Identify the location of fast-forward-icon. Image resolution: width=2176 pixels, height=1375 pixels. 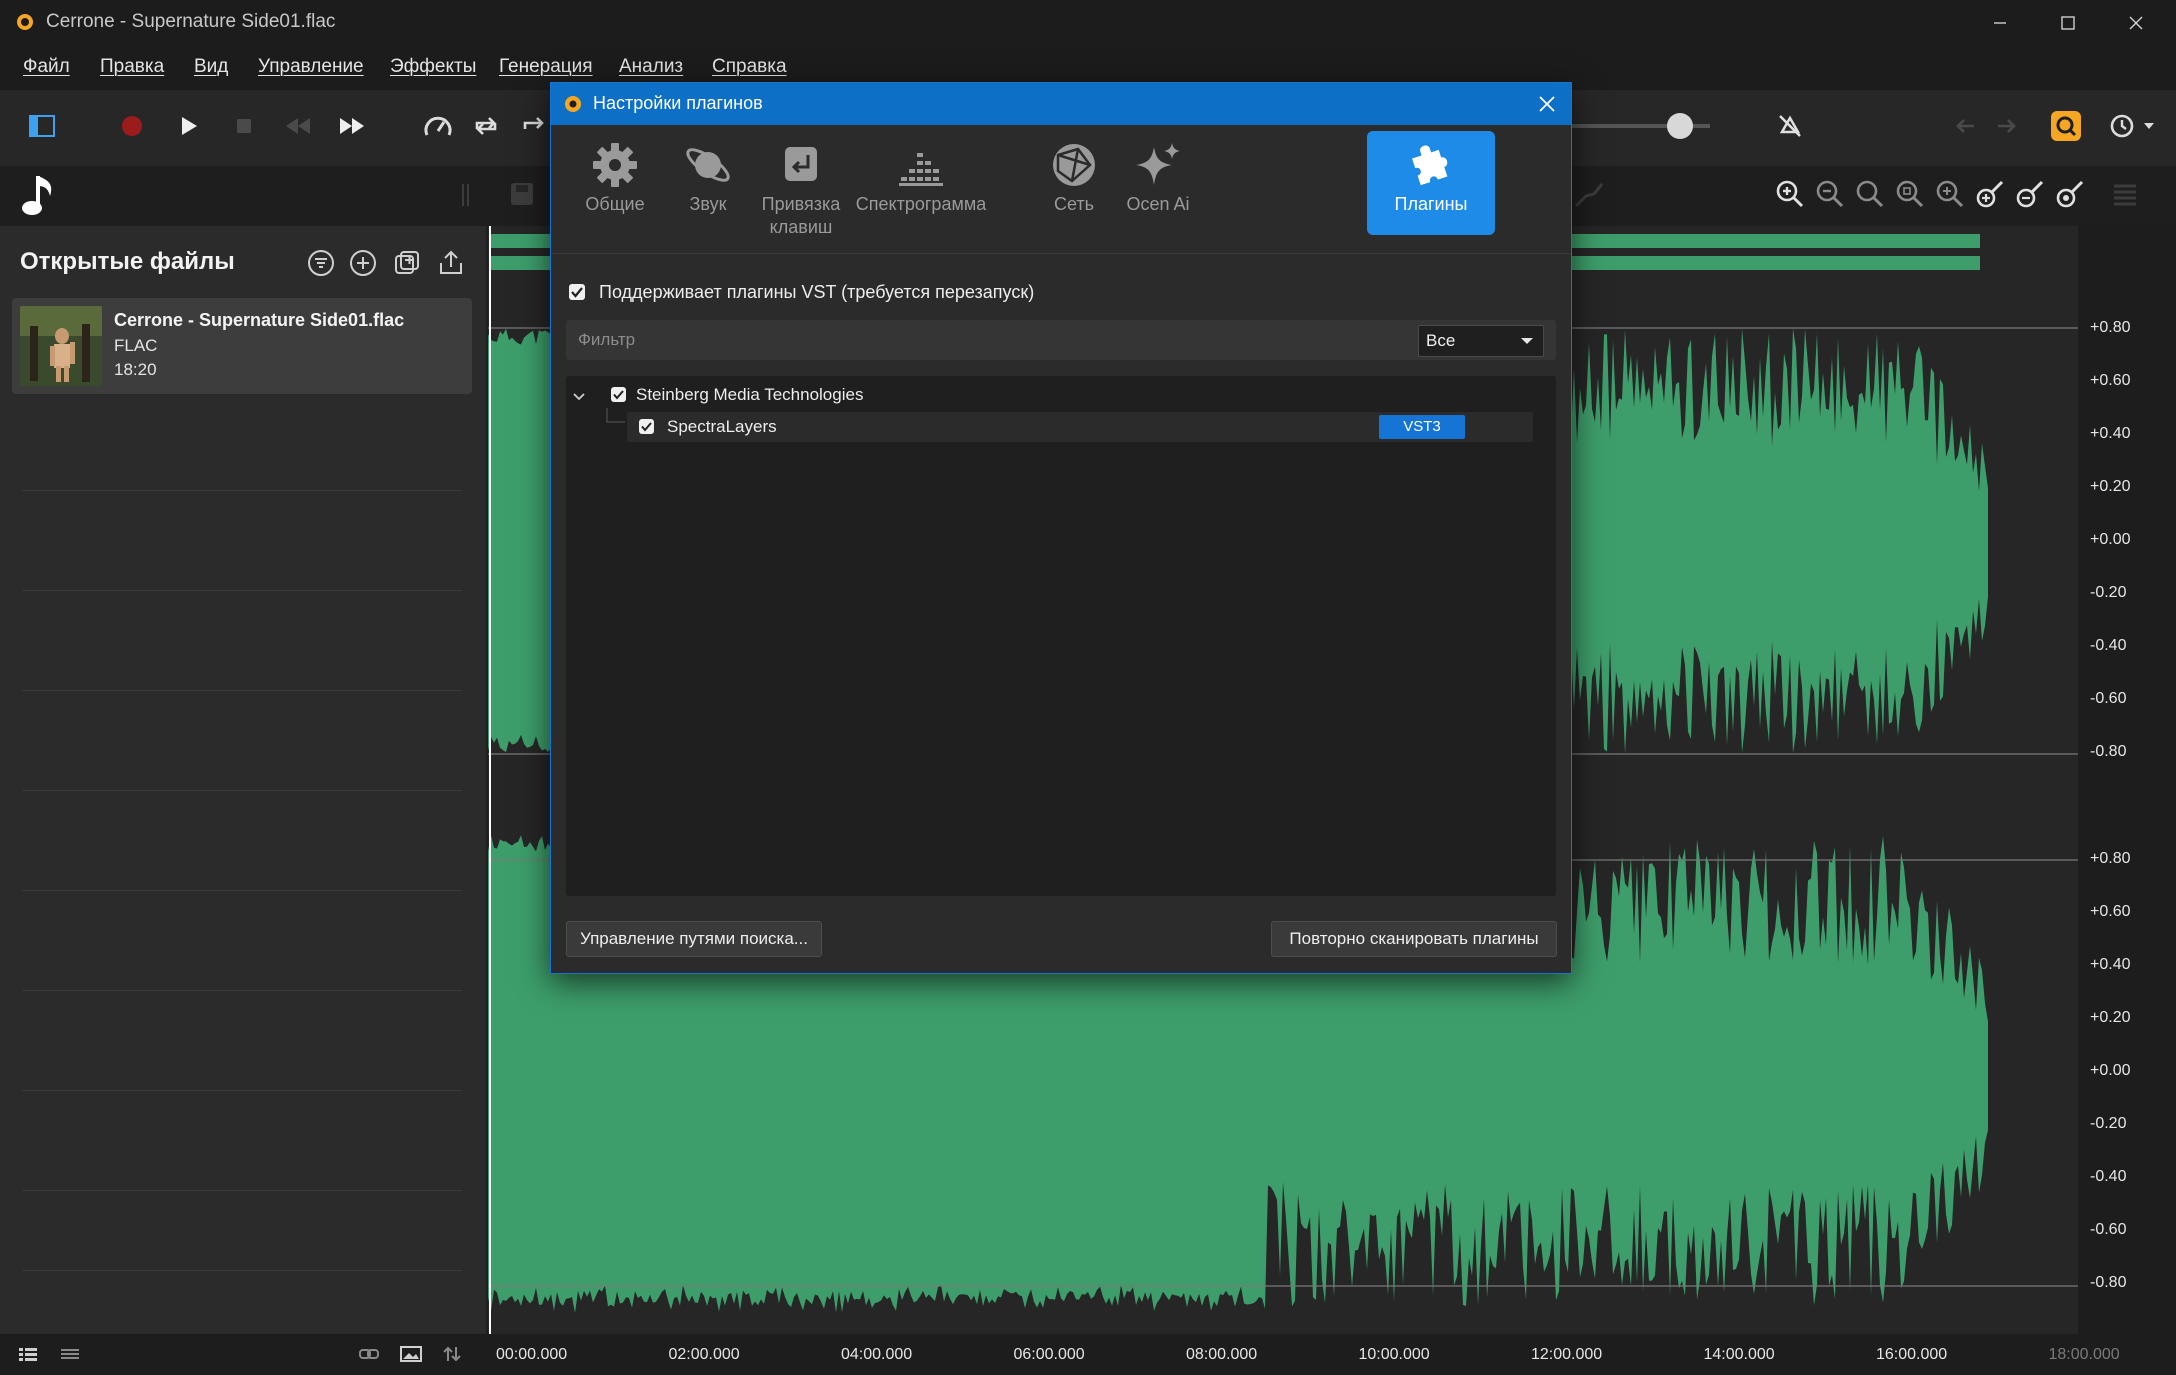
(352, 126).